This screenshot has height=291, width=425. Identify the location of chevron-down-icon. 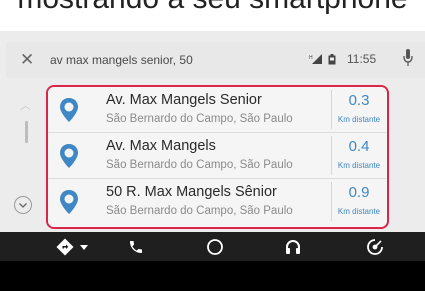
(23, 205).